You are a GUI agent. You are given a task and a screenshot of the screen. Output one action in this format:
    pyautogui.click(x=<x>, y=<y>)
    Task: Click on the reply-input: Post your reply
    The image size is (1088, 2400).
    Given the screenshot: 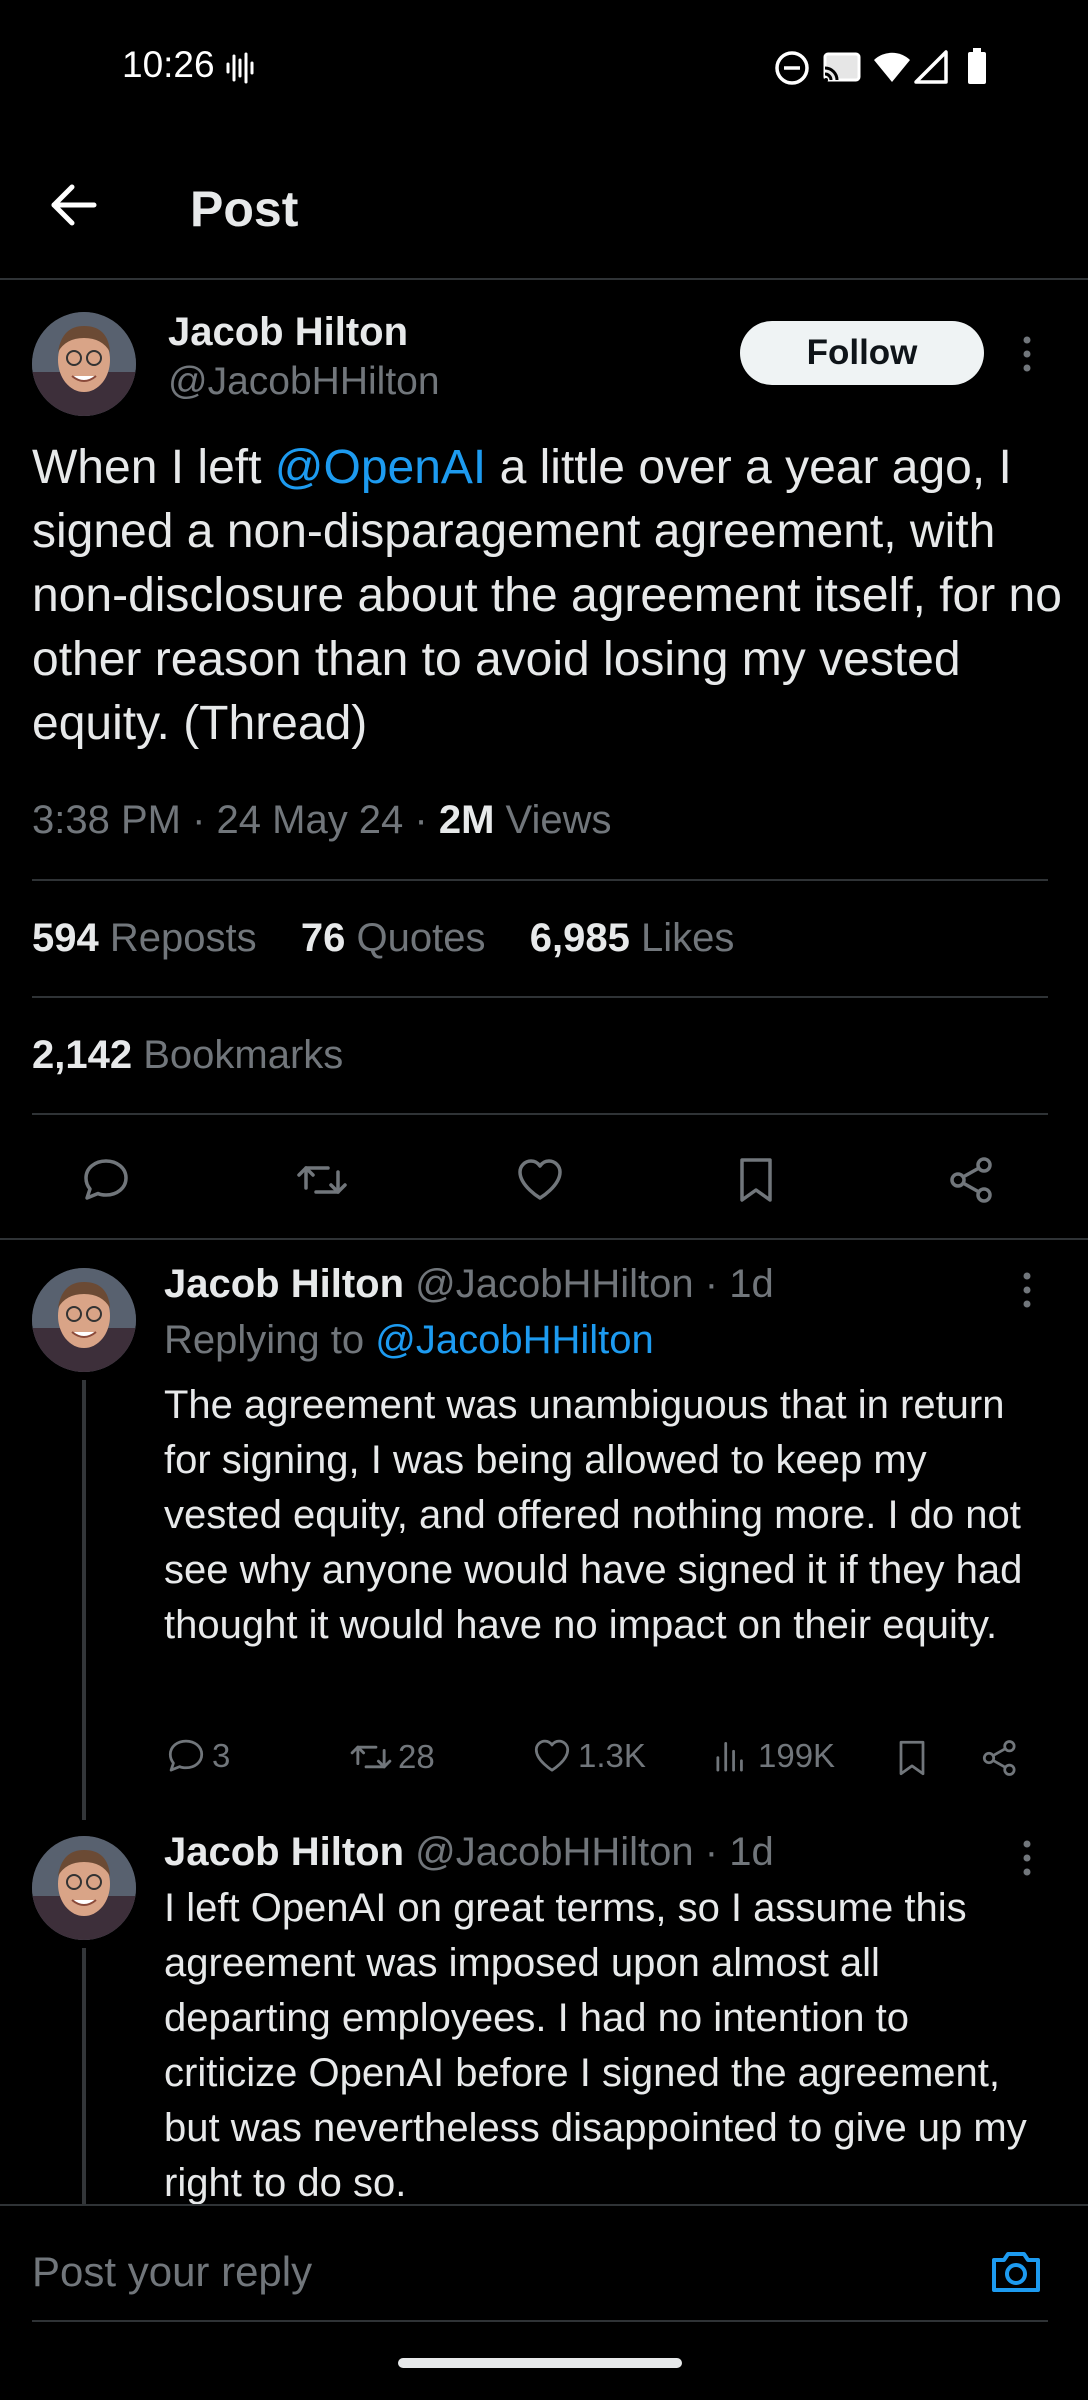 What is the action you would take?
    pyautogui.click(x=482, y=2272)
    